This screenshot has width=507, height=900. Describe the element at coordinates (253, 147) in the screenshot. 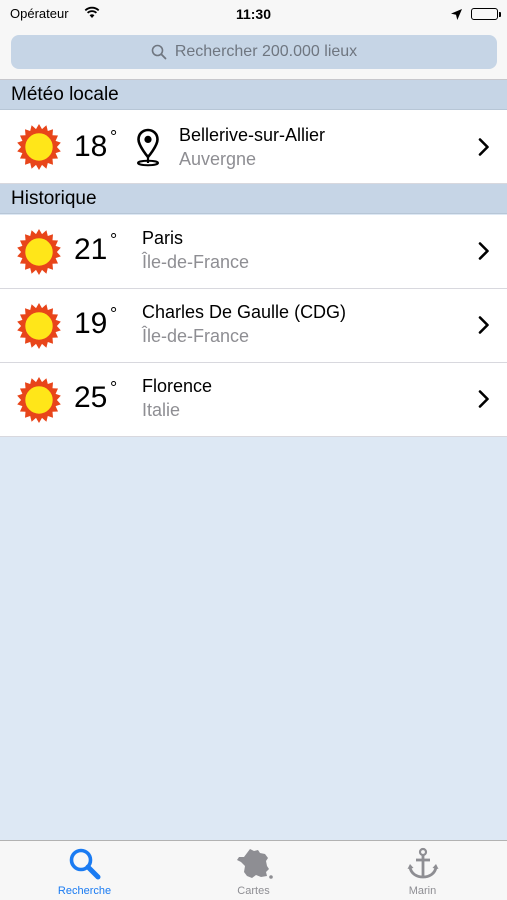

I see `local-weather-row: 18 ° Bellerive-sur-Allier Auvergne` at that location.